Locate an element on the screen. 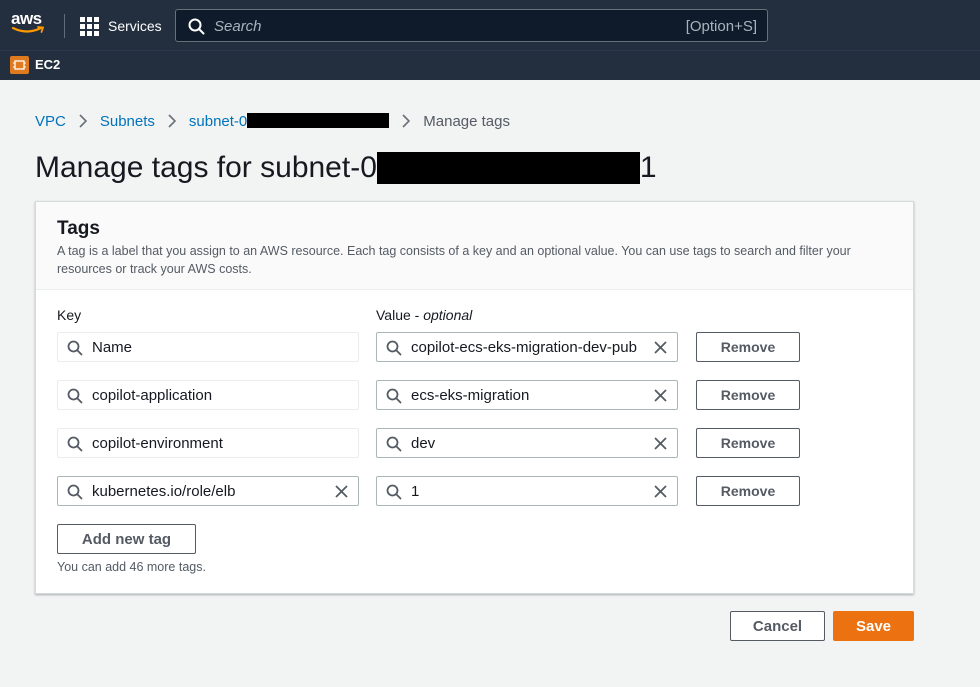  breadcrumb-current: Manage tags is located at coordinates (466, 121).